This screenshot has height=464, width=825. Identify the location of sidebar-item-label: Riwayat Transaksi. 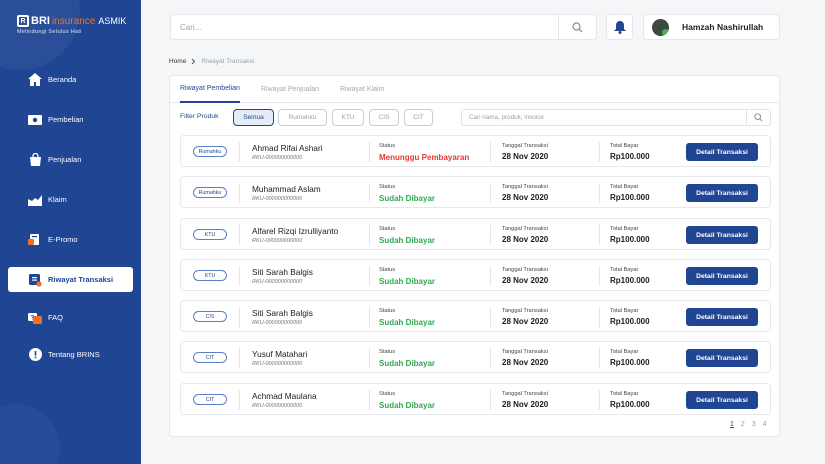
(81, 279).